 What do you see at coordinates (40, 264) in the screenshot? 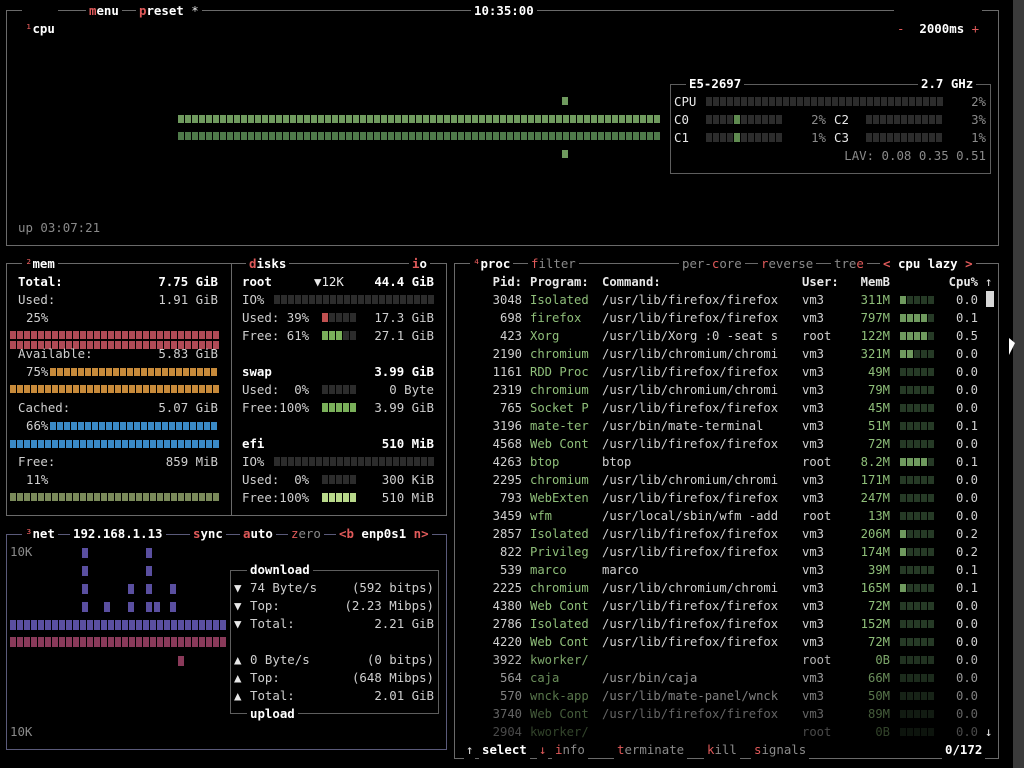
I see `mem-panel-title: ²mem` at bounding box center [40, 264].